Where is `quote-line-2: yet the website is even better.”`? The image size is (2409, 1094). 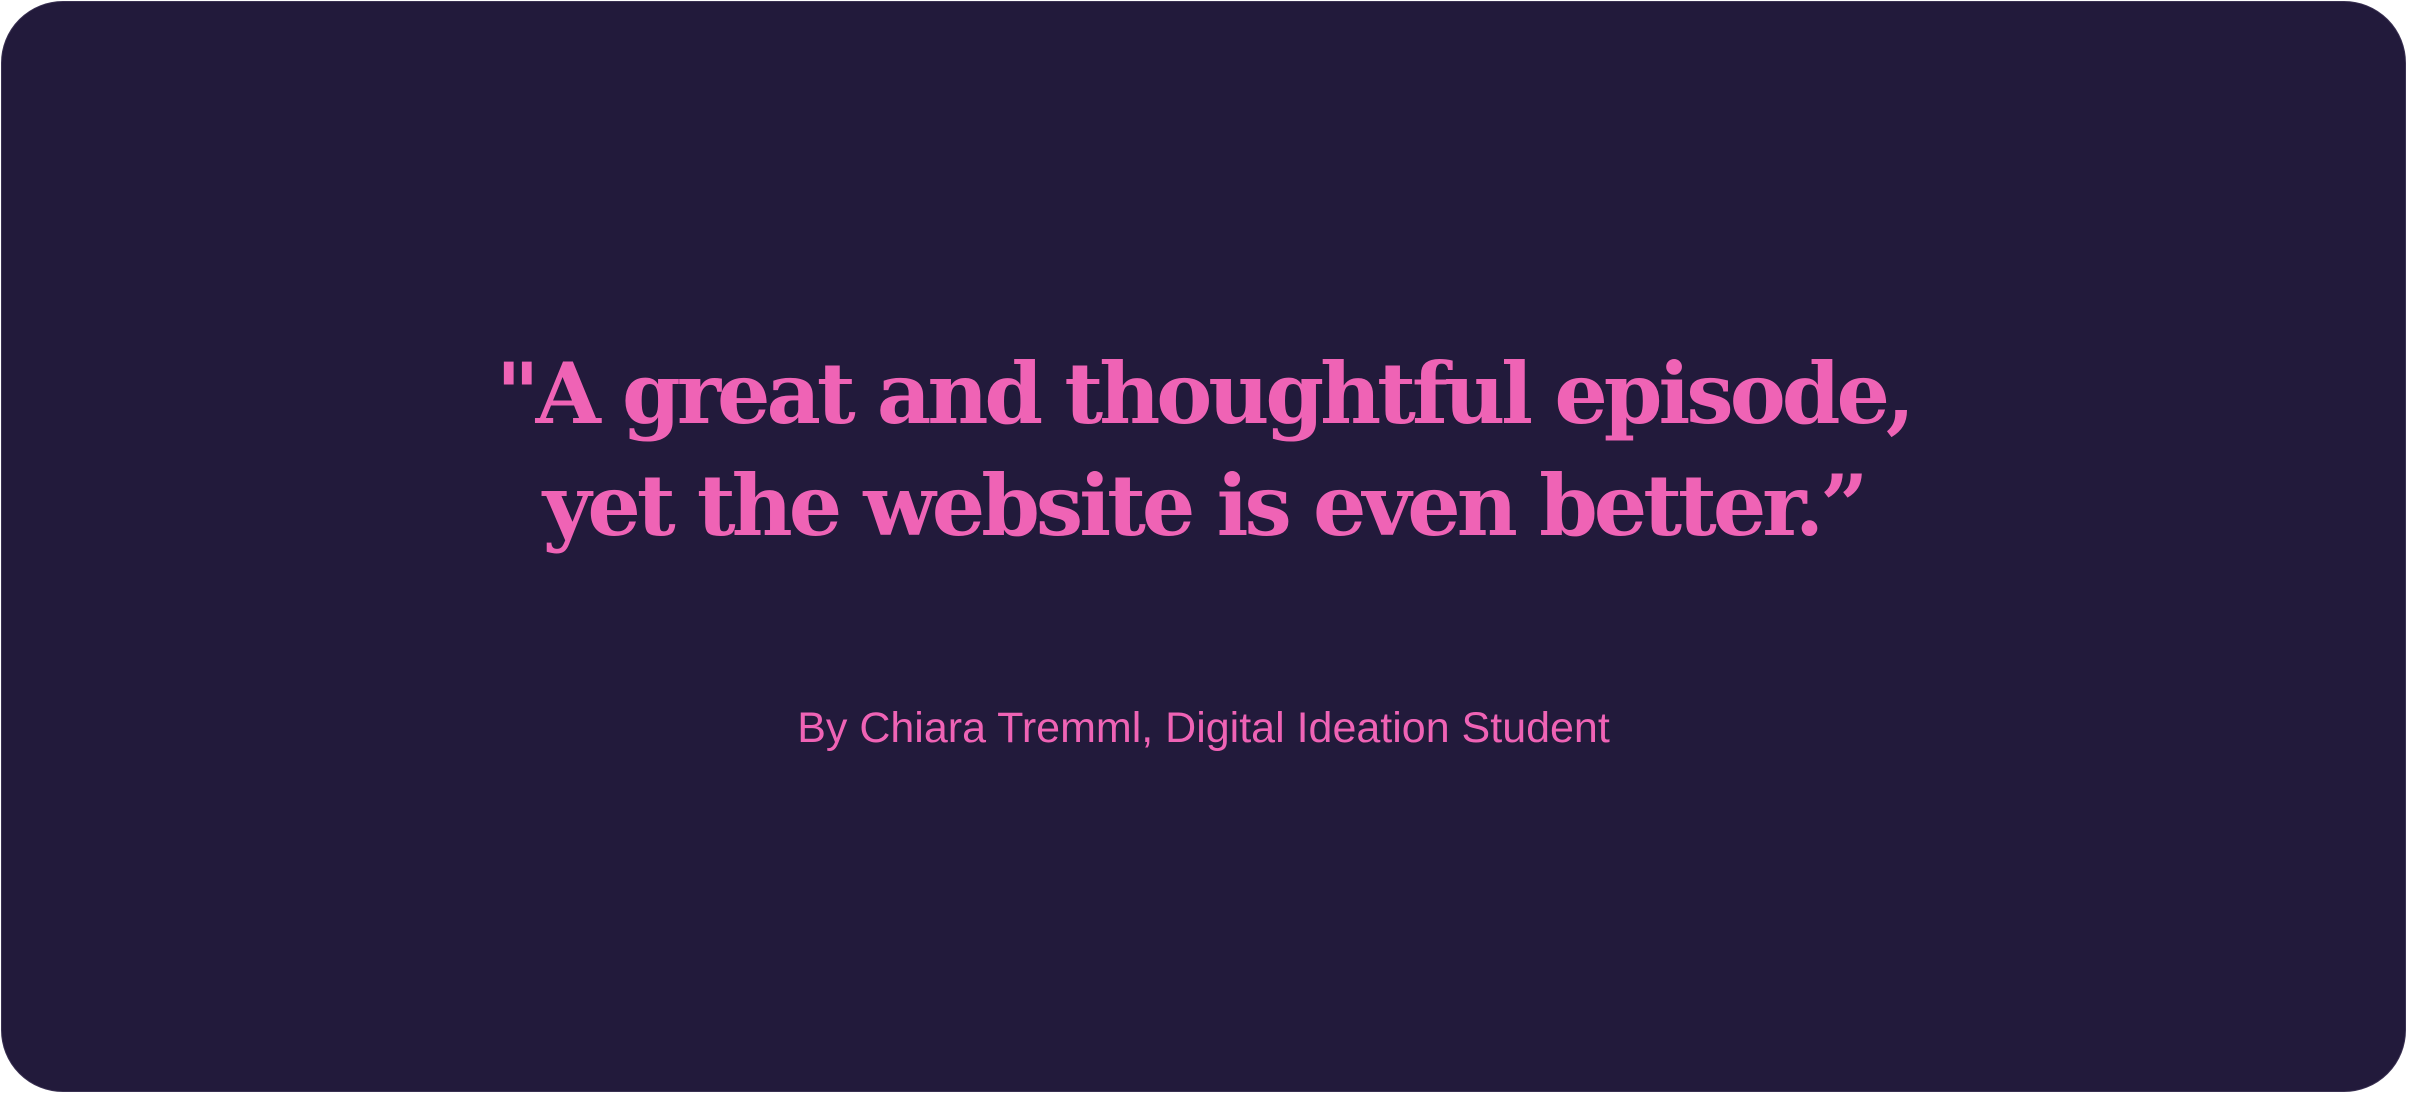
quote-line-2: yet the website is even better.” is located at coordinates (1205, 505).